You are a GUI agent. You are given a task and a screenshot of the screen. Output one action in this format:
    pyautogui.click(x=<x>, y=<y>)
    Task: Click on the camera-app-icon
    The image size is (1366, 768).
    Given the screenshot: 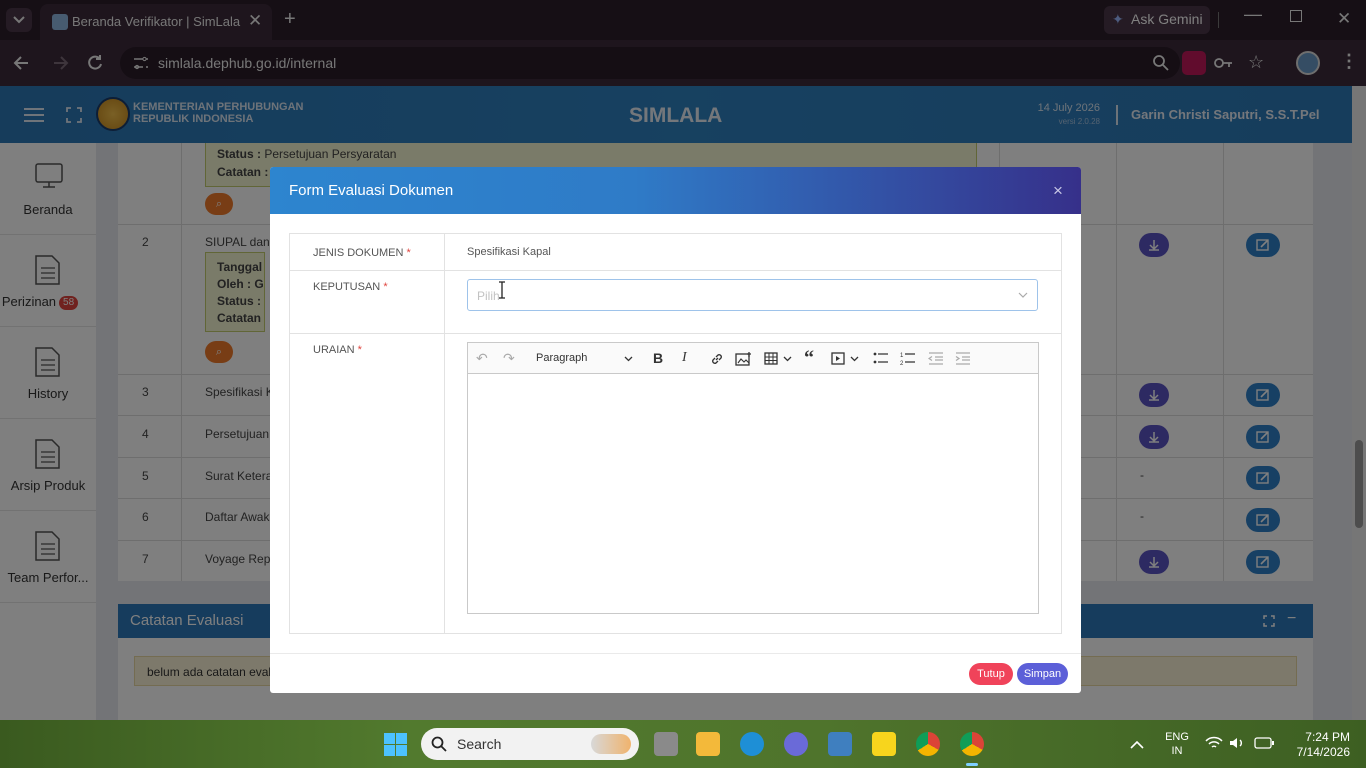 What is the action you would take?
    pyautogui.click(x=840, y=744)
    